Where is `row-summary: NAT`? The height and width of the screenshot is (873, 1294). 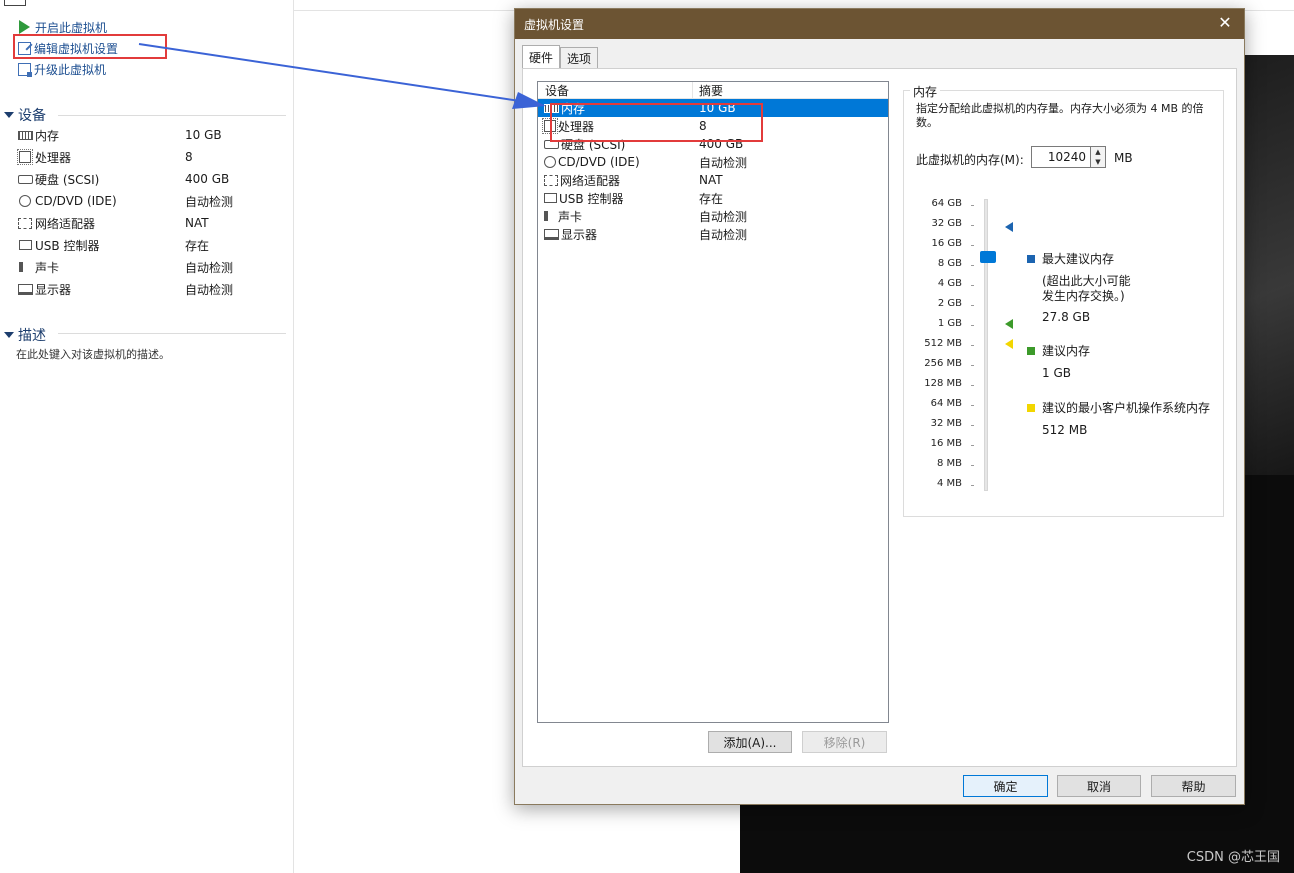 row-summary: NAT is located at coordinates (711, 180).